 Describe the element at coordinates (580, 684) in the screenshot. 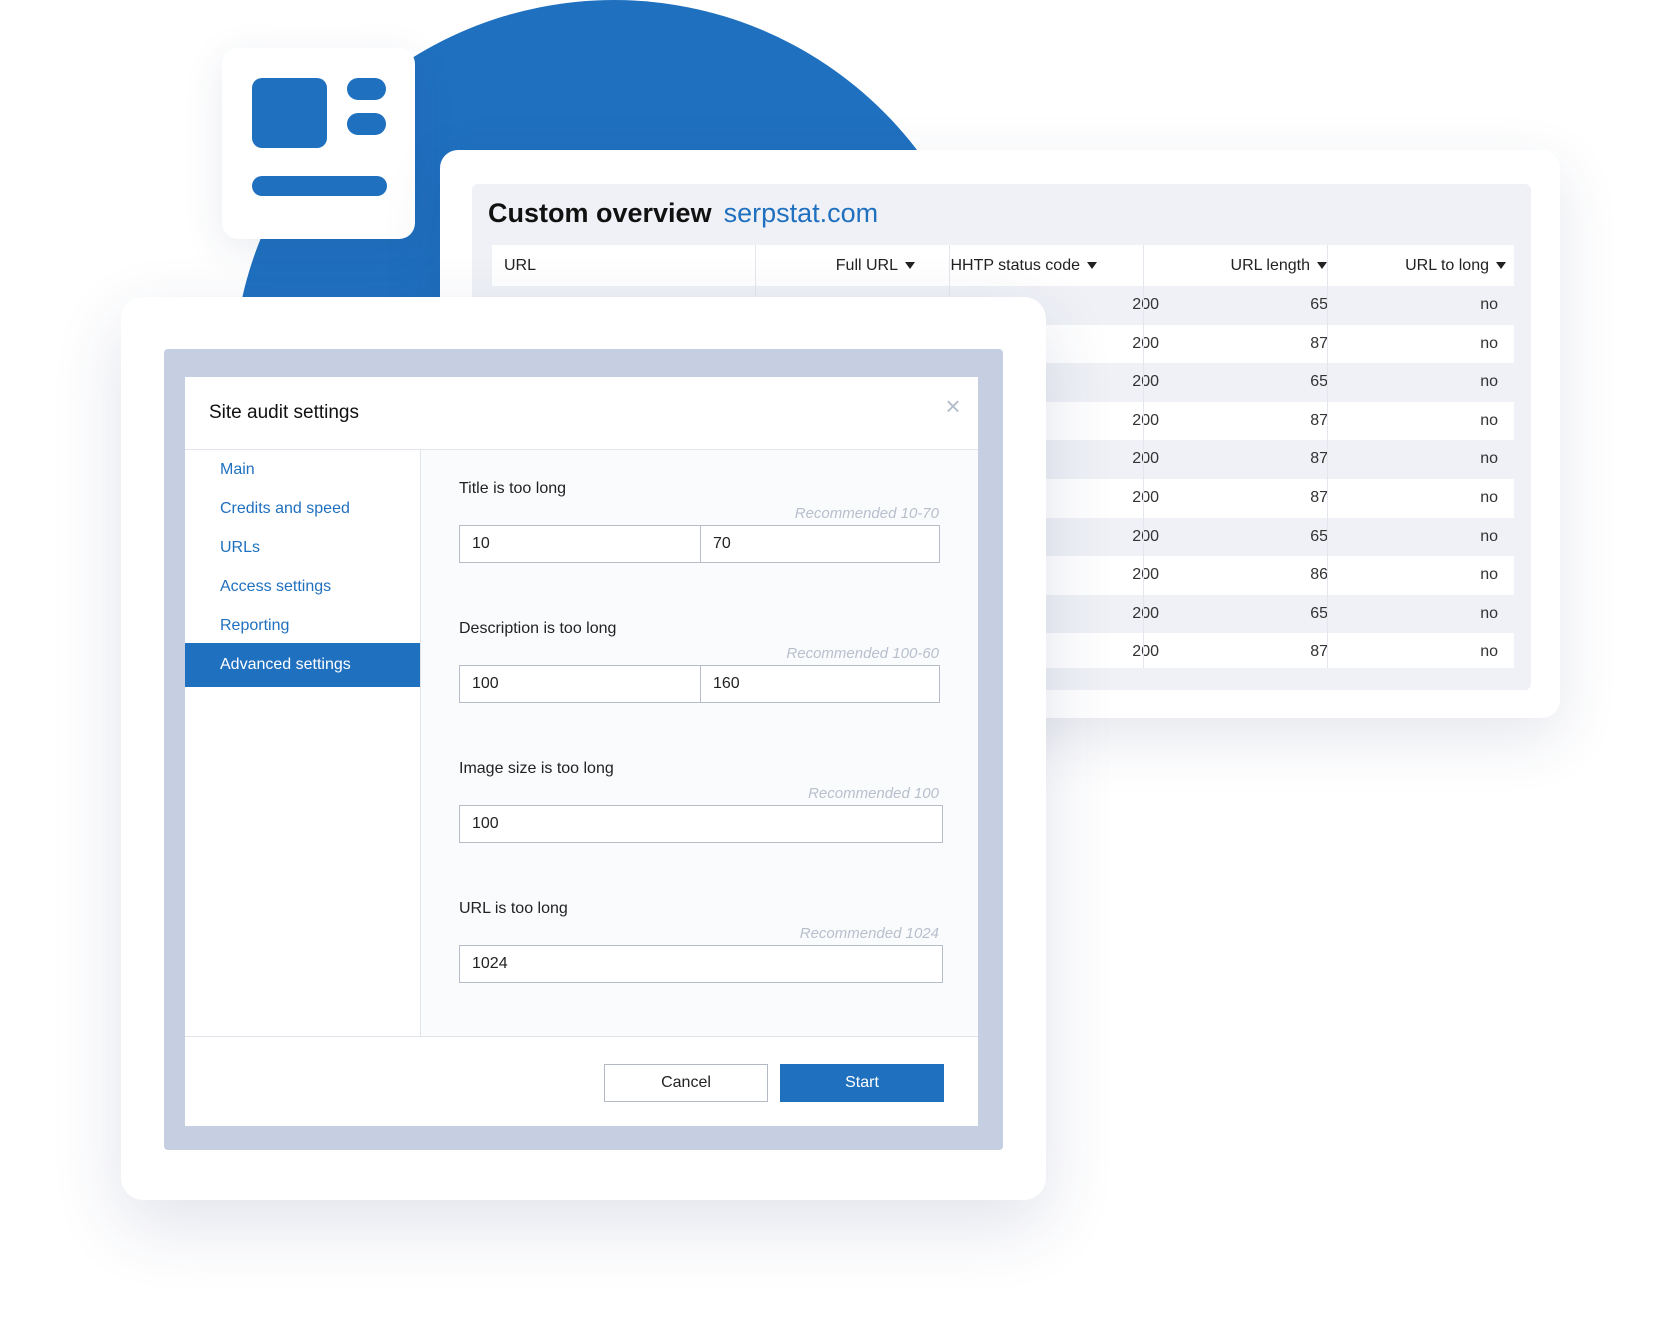

I see `description-min-input` at that location.